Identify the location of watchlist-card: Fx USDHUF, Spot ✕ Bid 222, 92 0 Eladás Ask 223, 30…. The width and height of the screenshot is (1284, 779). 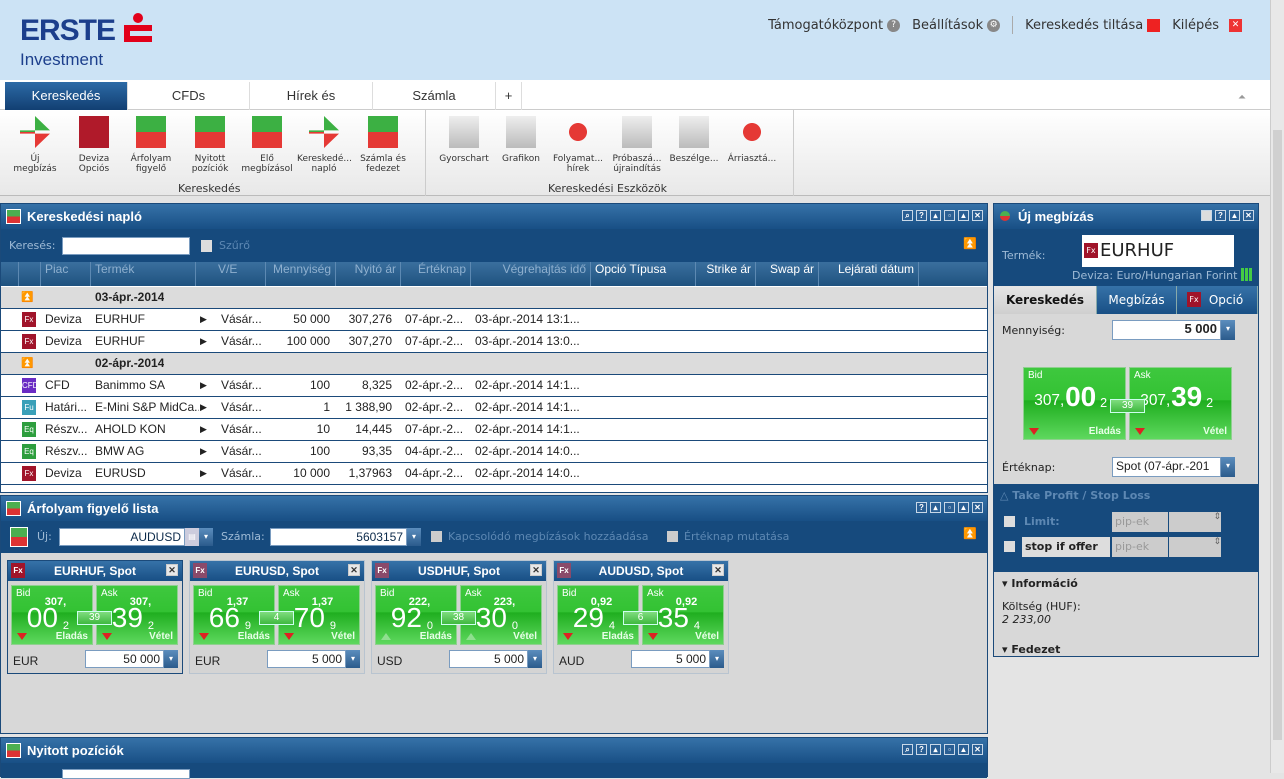
(459, 617).